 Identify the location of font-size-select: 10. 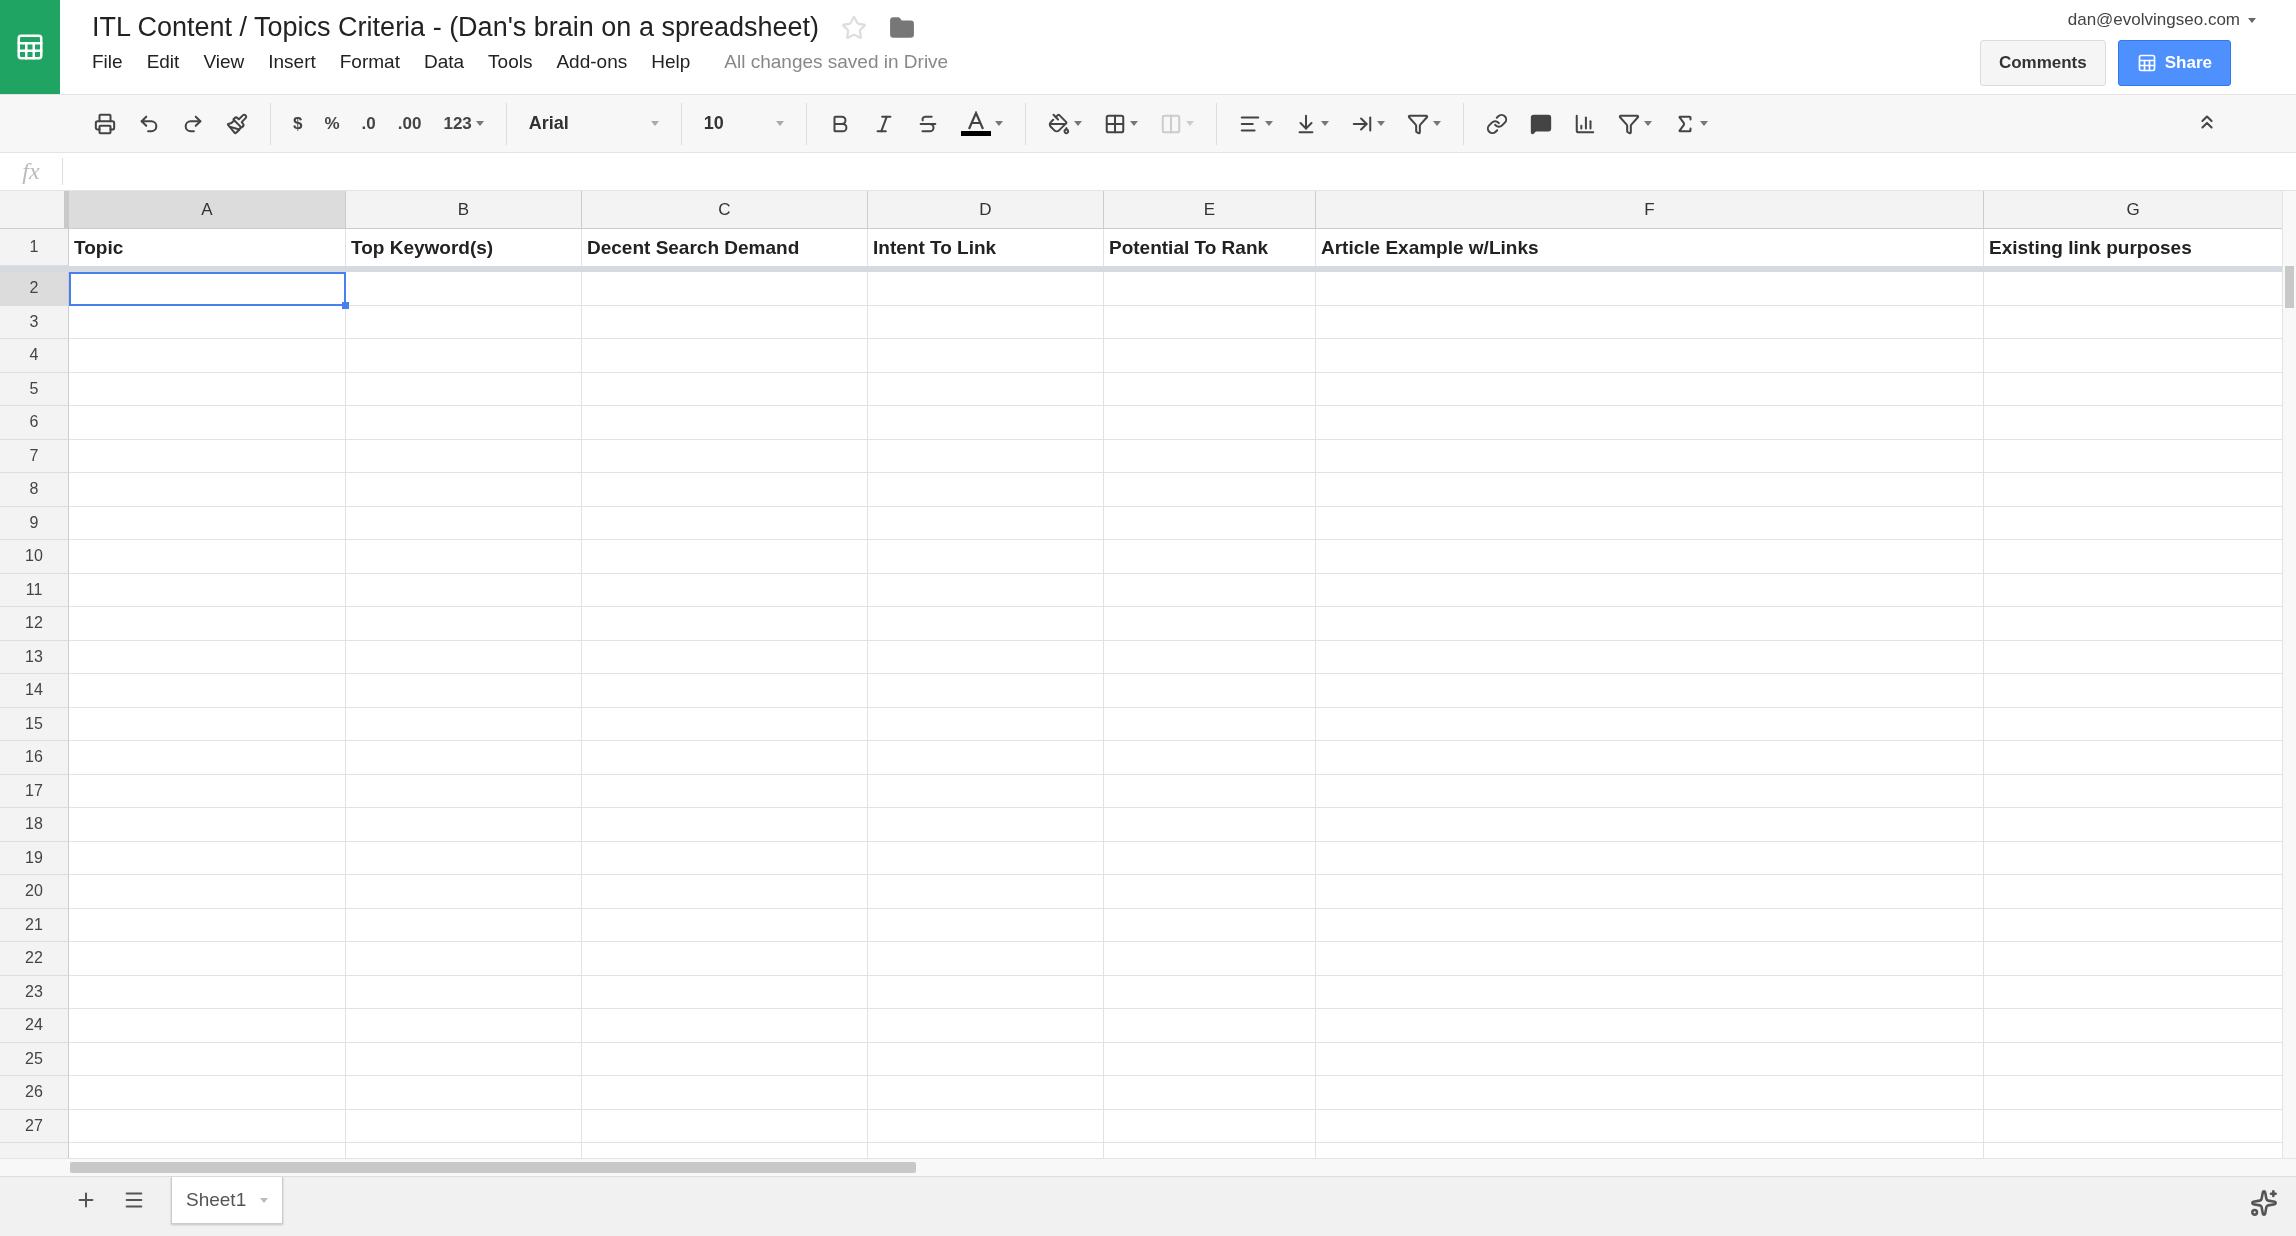
(743, 123).